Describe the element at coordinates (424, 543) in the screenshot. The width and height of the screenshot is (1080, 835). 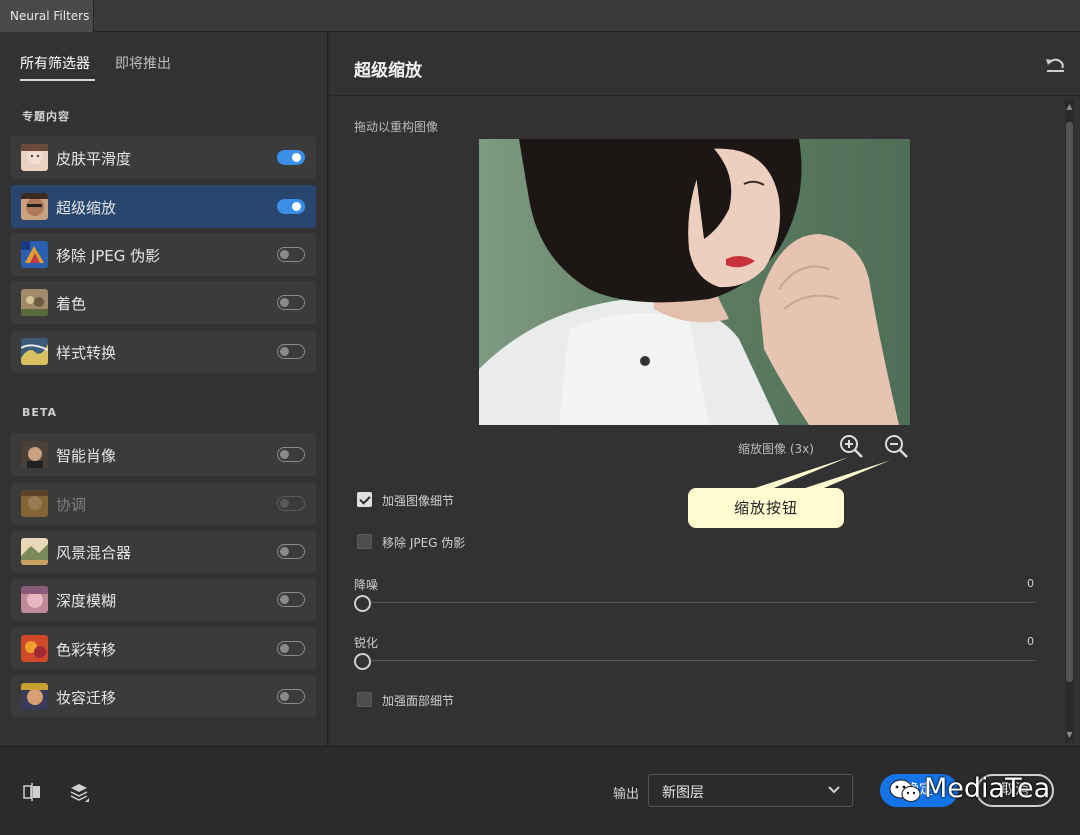
I see `checkbox-label: 移除 JPEG 伪影` at that location.